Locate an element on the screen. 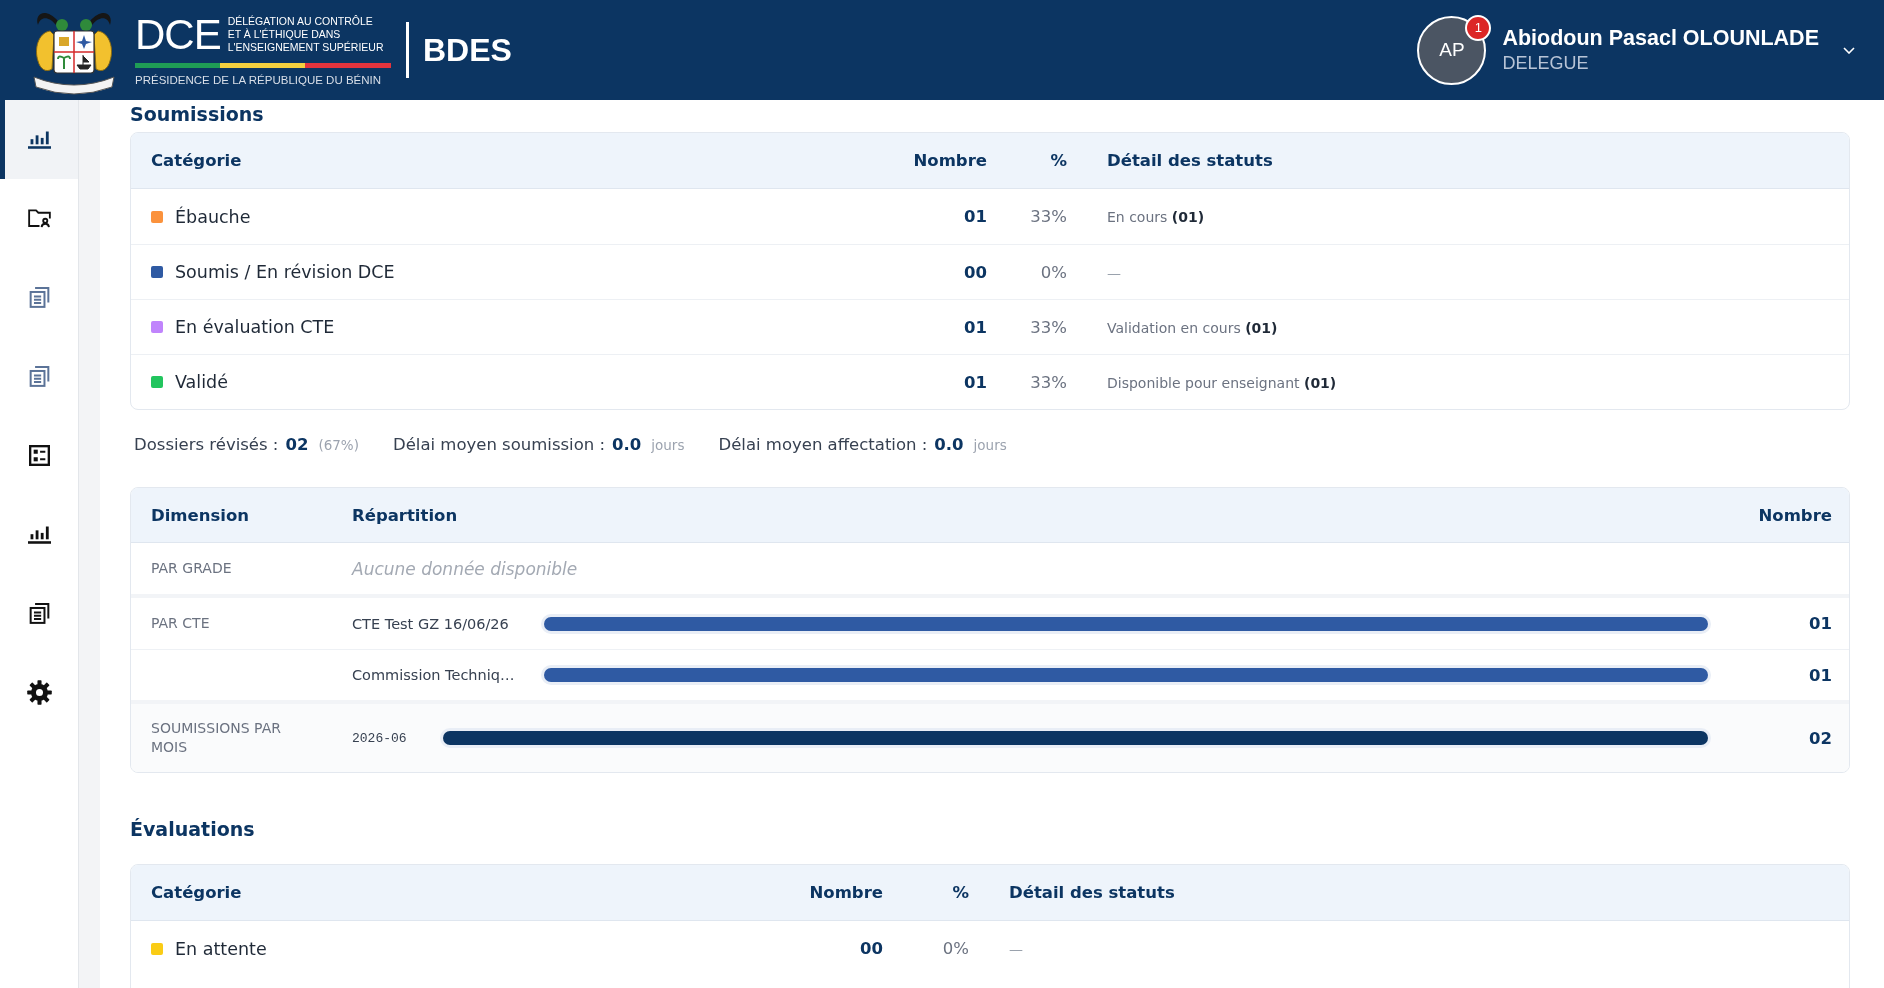 The image size is (1884, 988). stat-note: (67%) is located at coordinates (338, 444).